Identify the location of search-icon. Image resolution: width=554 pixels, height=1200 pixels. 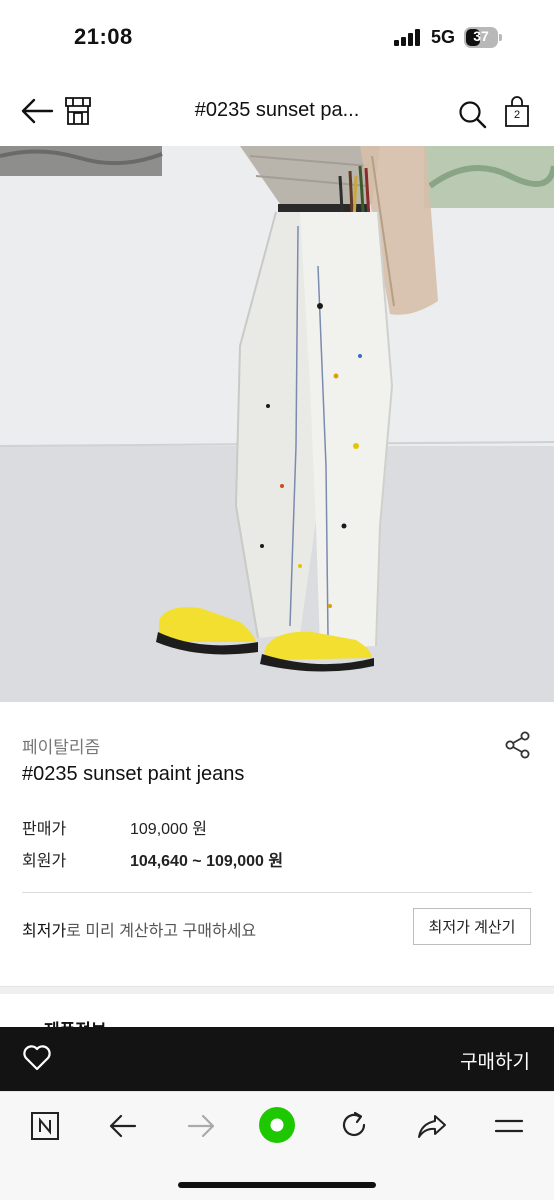
(473, 115).